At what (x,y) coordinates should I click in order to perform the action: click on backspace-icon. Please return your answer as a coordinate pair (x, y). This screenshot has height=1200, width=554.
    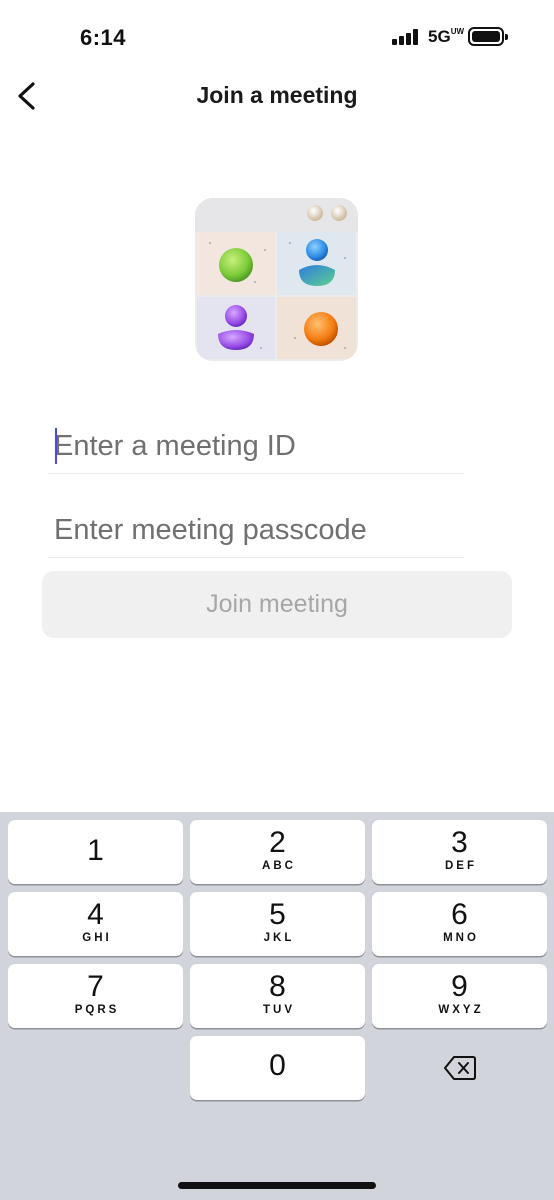
    Looking at the image, I should click on (459, 1068).